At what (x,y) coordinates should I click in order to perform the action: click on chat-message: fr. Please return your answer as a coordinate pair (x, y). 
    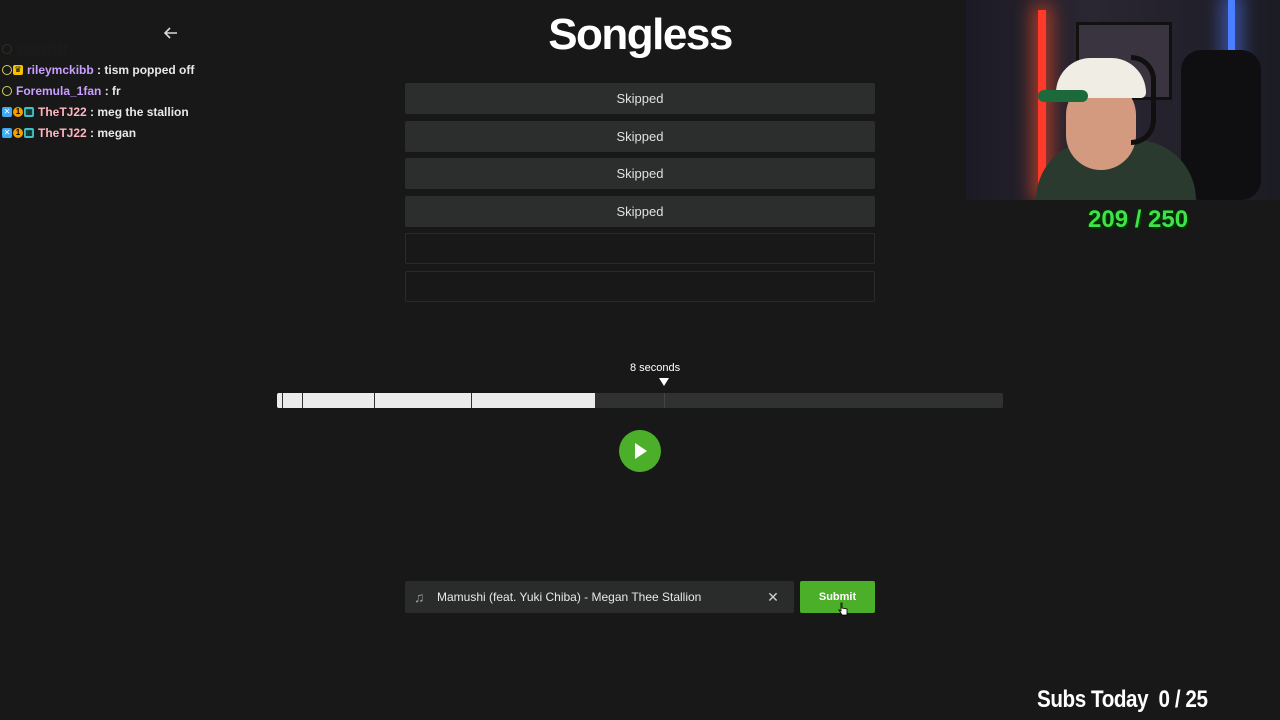
    Looking at the image, I should click on (116, 90).